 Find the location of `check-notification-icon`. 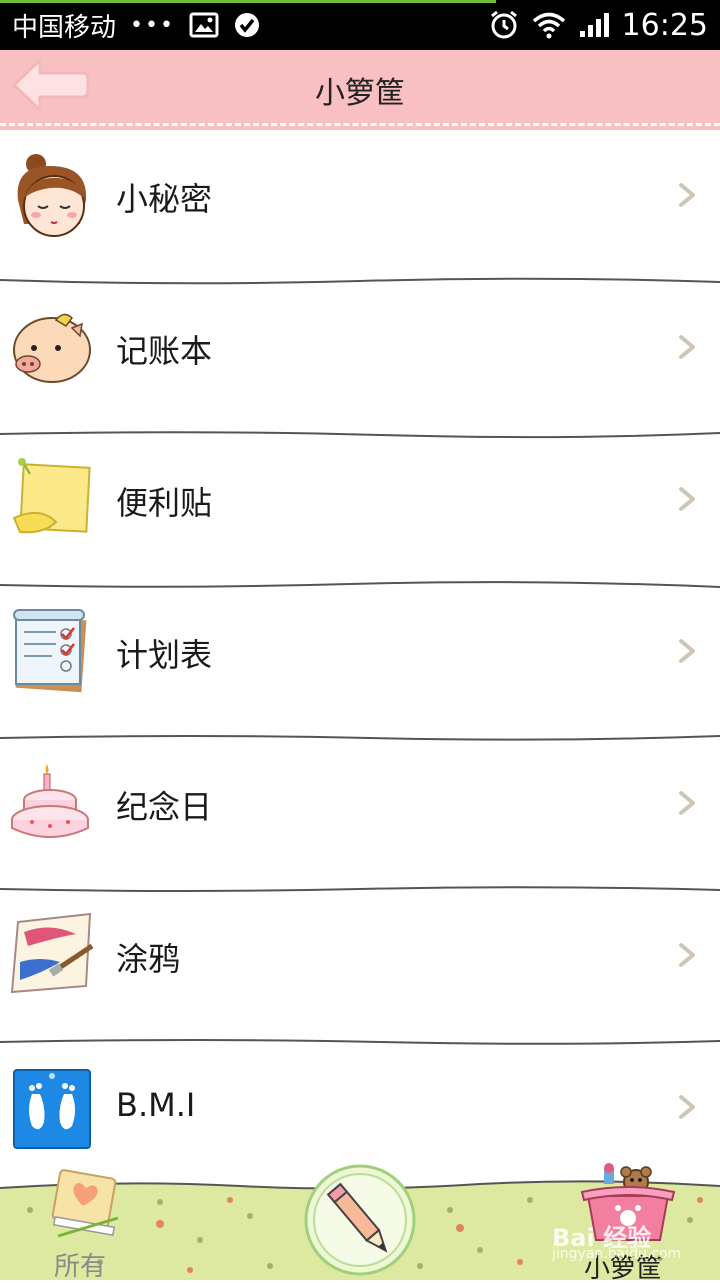

check-notification-icon is located at coordinates (246, 25).